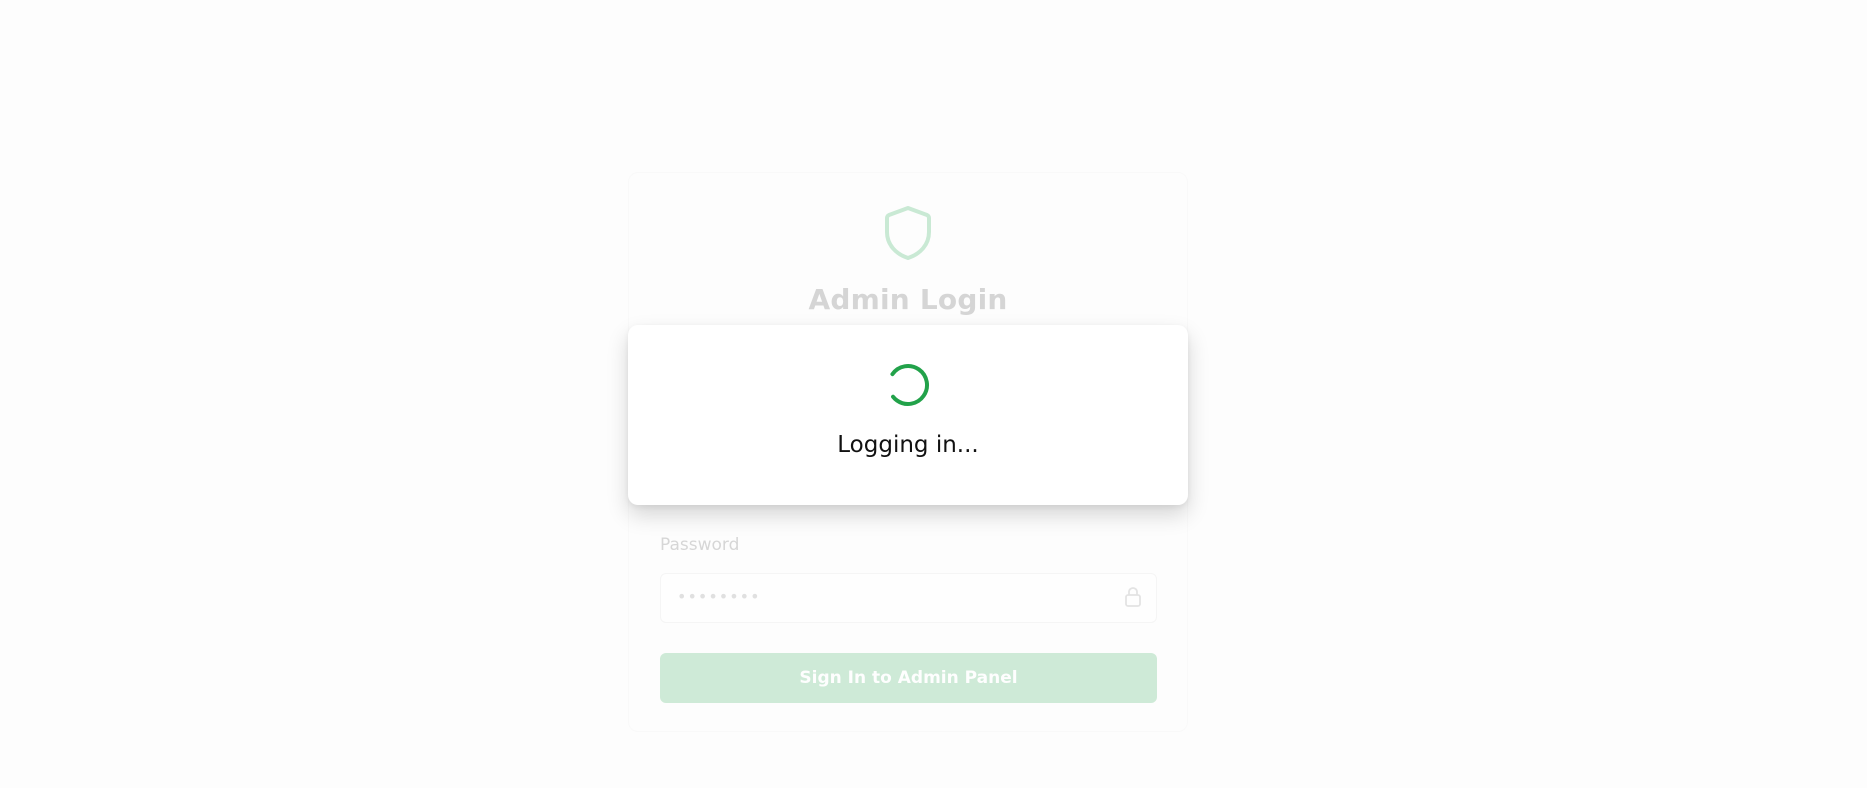  Describe the element at coordinates (1133, 597) in the screenshot. I see `lock-icon` at that location.